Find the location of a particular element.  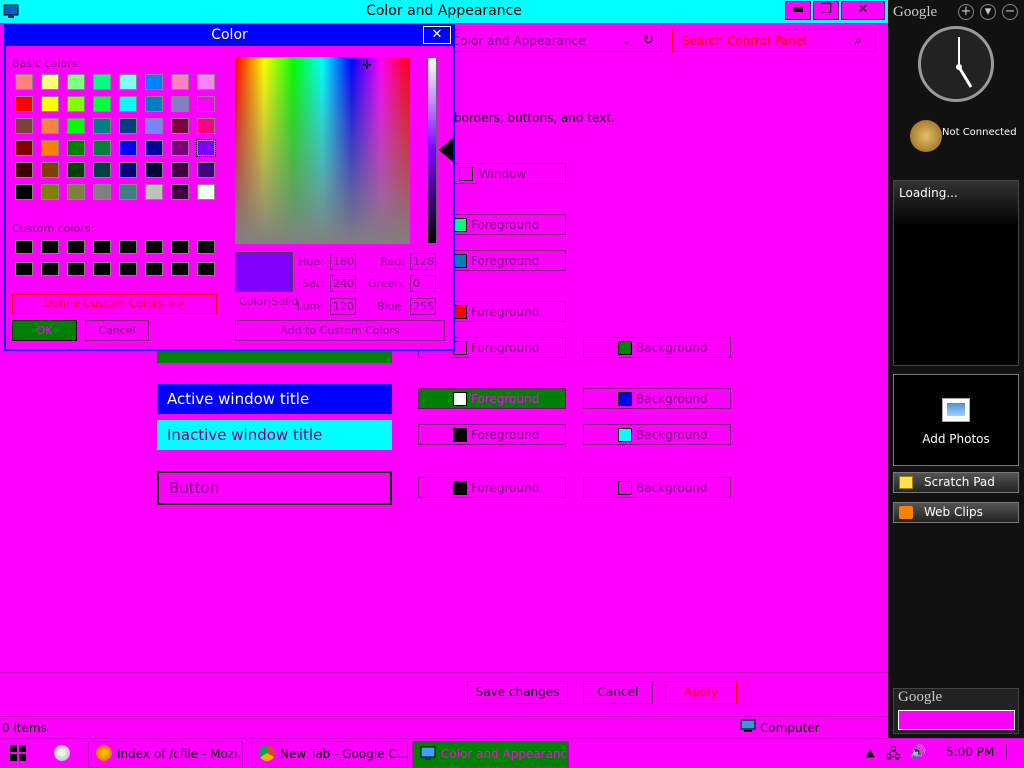

google-search-input is located at coordinates (956, 720).